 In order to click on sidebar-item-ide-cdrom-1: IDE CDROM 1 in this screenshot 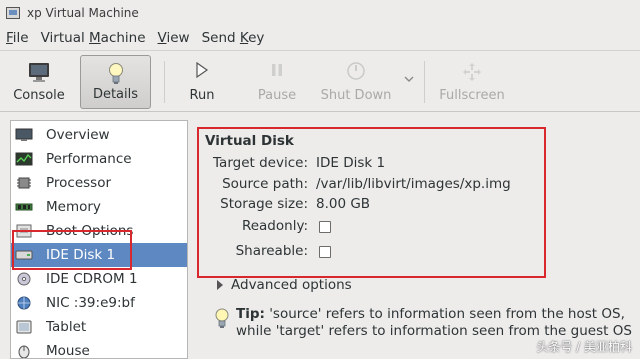, I will do `click(99, 279)`.